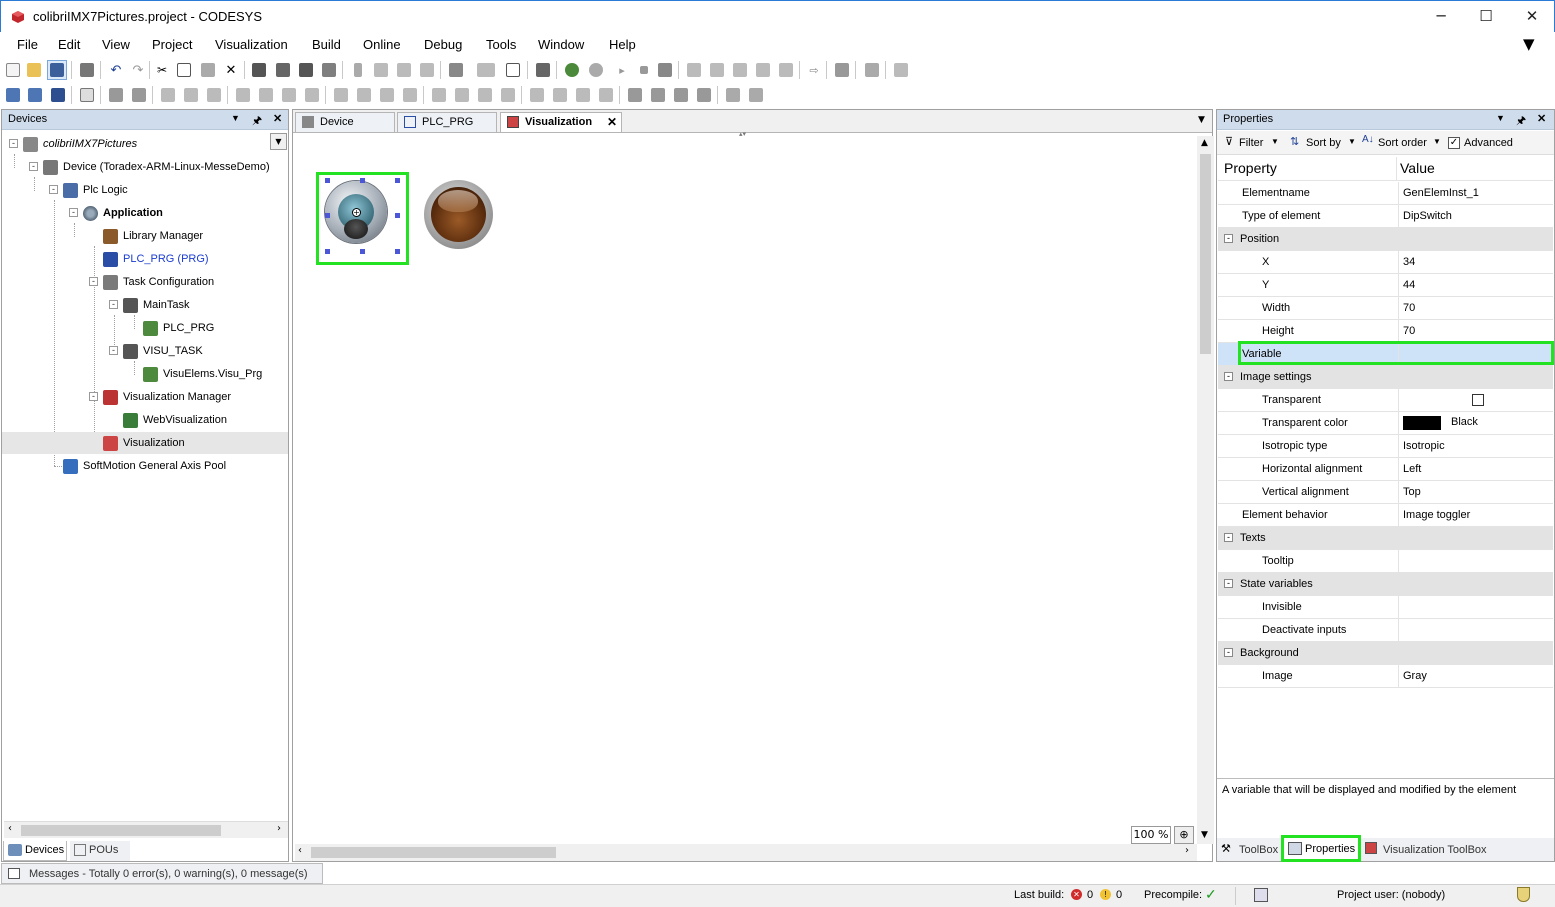 The height and width of the screenshot is (907, 1555). Describe the element at coordinates (1119, 895) in the screenshot. I see `warning-count: 0` at that location.